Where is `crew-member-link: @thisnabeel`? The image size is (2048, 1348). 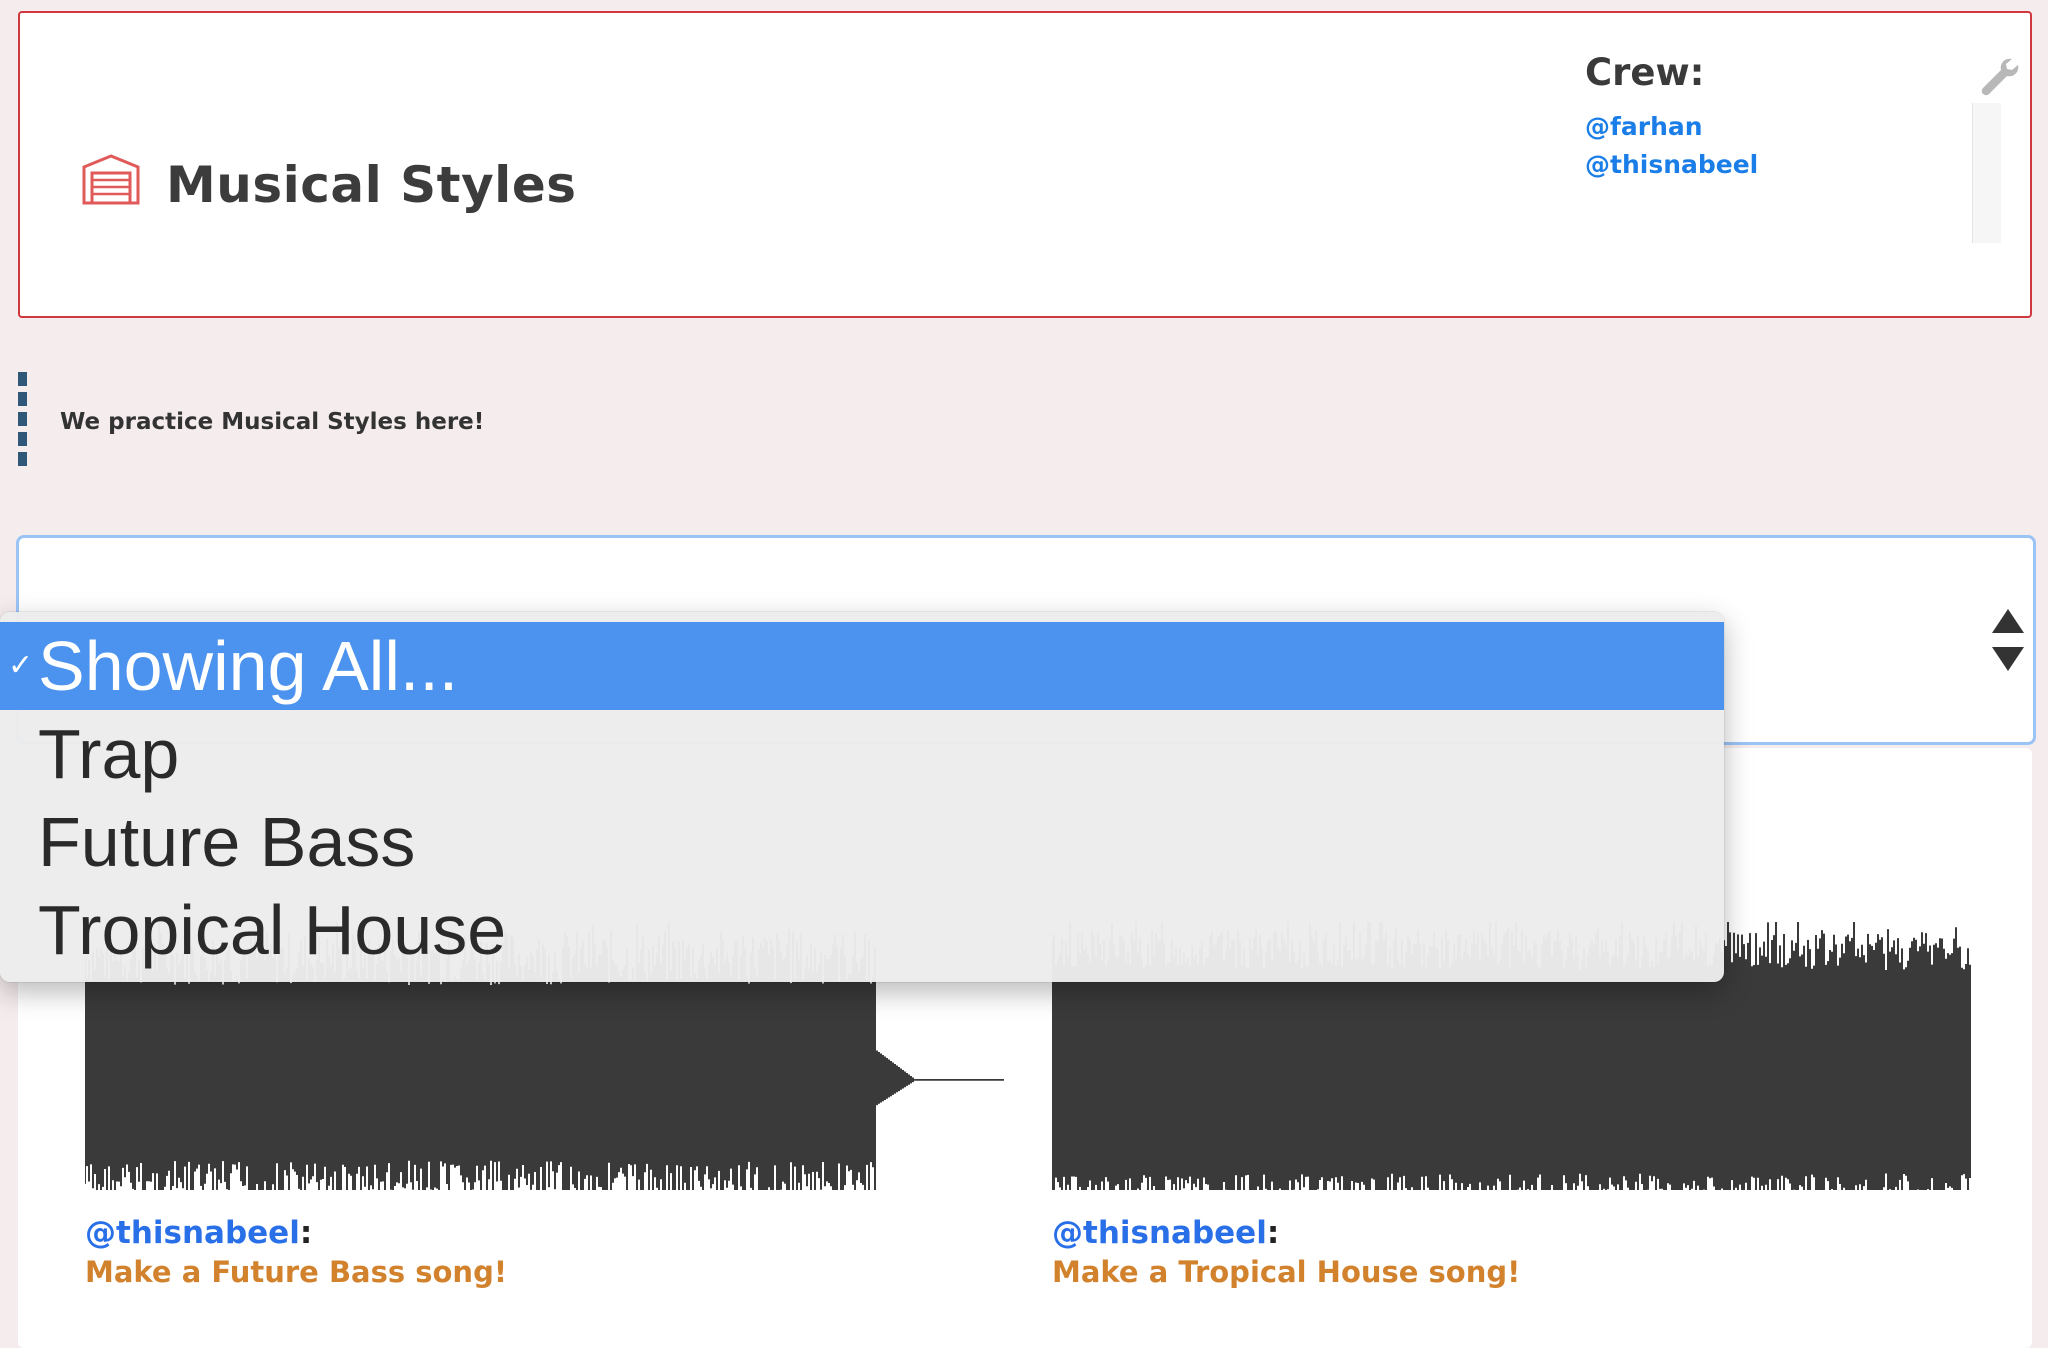 crew-member-link: @thisnabeel is located at coordinates (1671, 165).